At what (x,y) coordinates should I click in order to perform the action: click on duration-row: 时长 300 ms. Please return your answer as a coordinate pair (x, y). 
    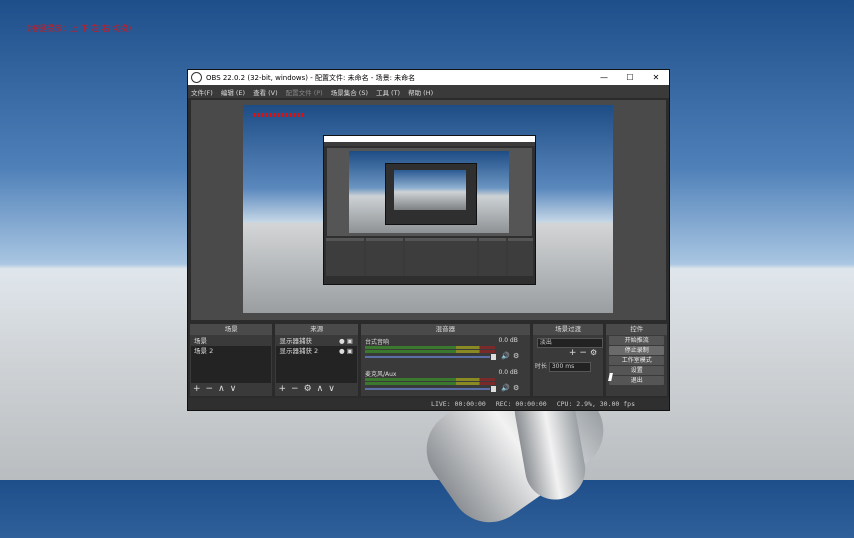
    Looking at the image, I should click on (563, 366).